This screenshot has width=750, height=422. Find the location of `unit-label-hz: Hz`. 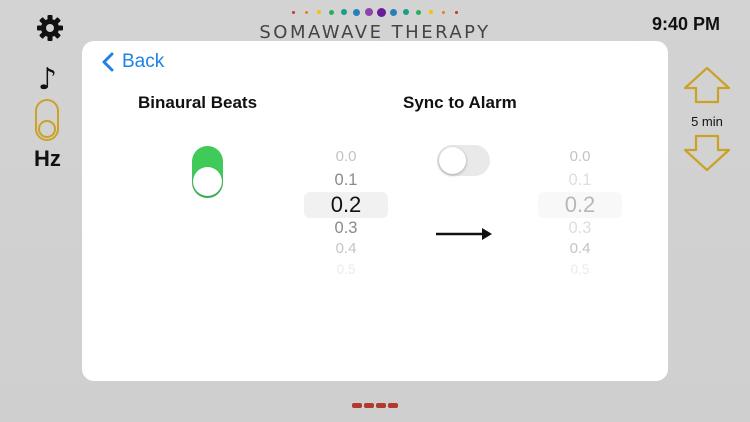

unit-label-hz: Hz is located at coordinates (47, 159).